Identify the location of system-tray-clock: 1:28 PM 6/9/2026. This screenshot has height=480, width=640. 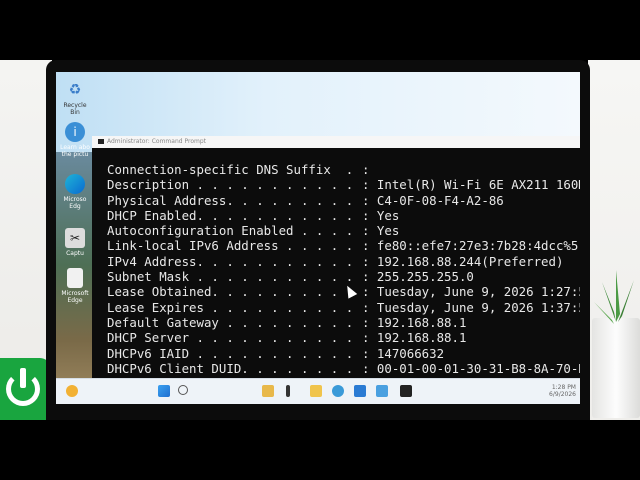
(551, 391).